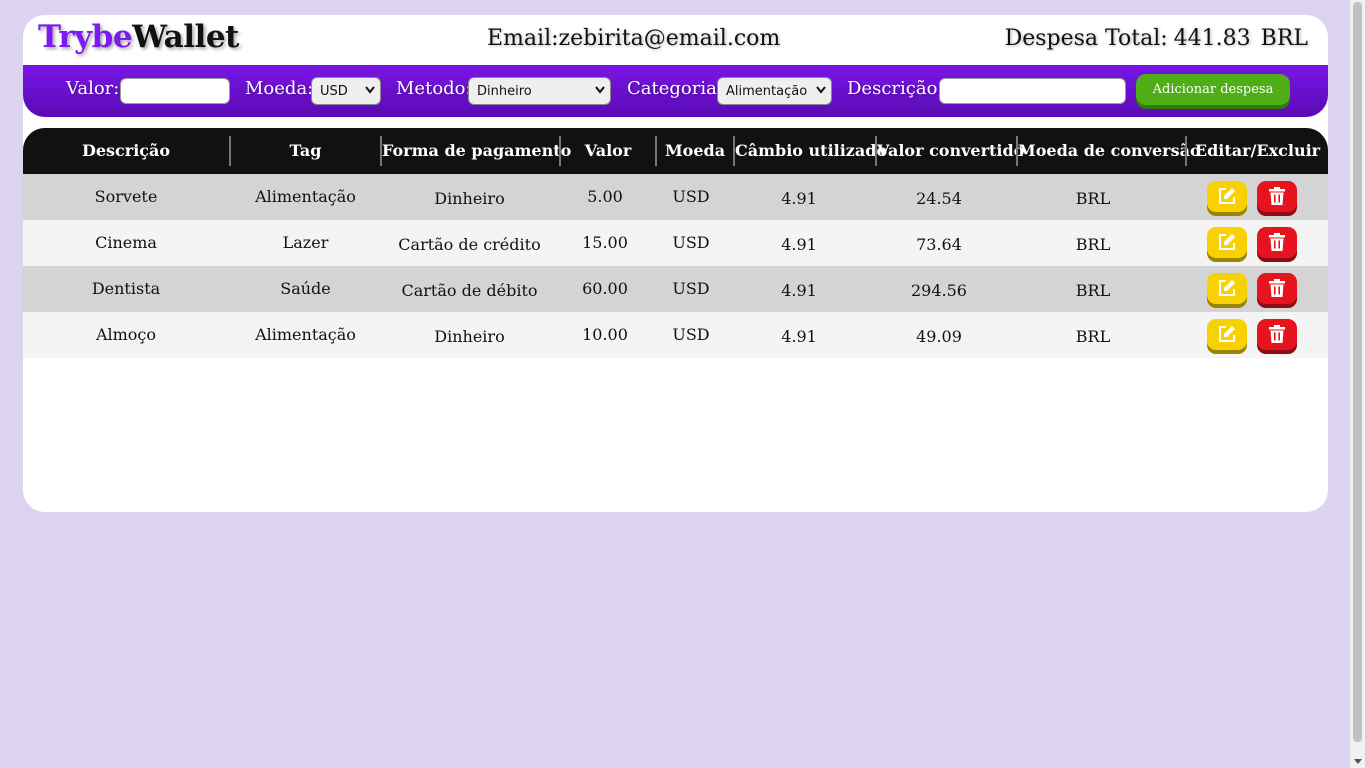 The image size is (1365, 768). Describe the element at coordinates (1357, 372) in the screenshot. I see `scrollbar-thumb` at that location.